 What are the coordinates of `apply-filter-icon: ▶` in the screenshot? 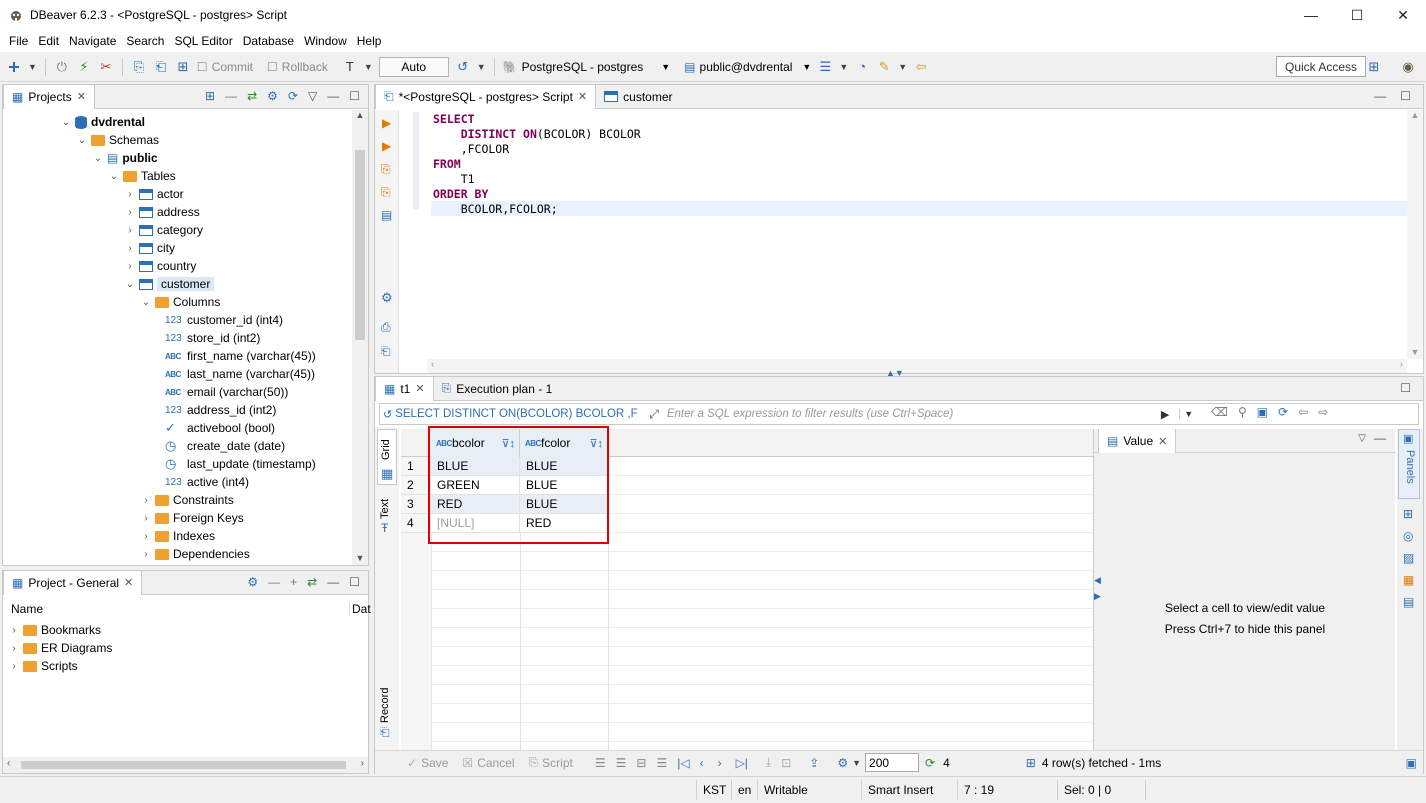 It's located at (1165, 414).